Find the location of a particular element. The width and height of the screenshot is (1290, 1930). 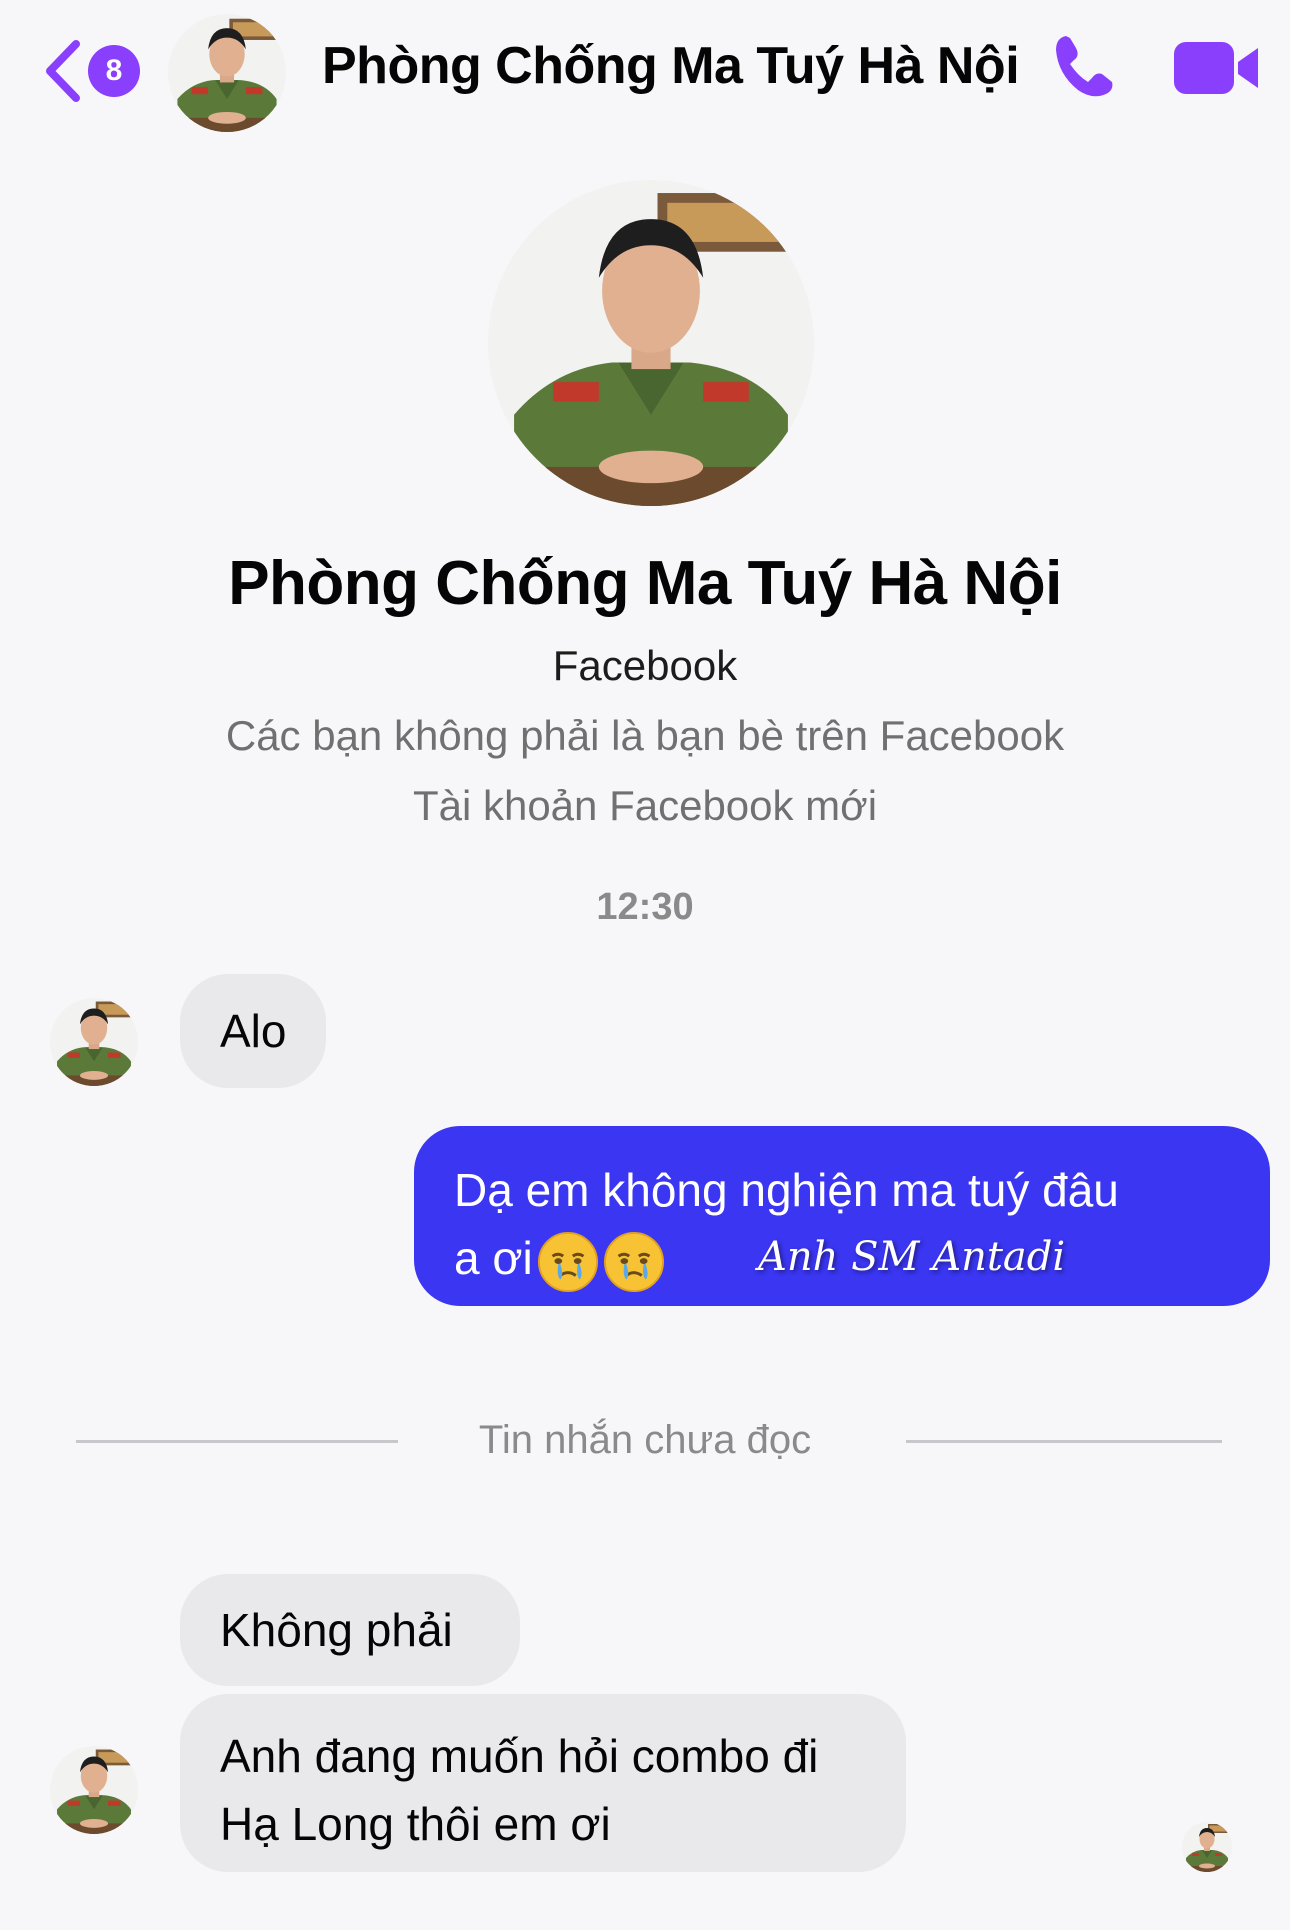

chevron-left-icon is located at coordinates (63, 71).